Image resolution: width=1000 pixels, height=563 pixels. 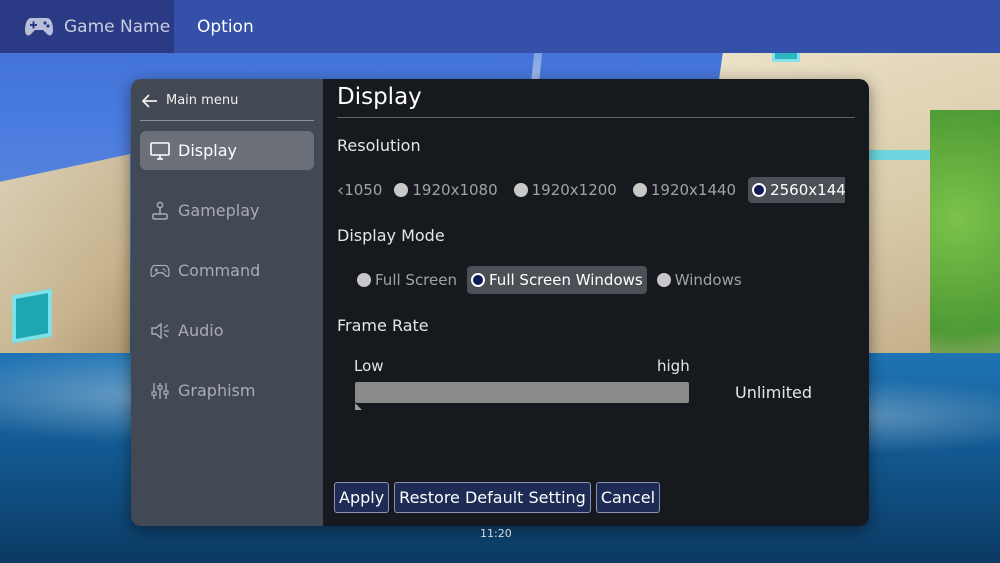 What do you see at coordinates (225, 26) in the screenshot?
I see `tab-option-label: Option` at bounding box center [225, 26].